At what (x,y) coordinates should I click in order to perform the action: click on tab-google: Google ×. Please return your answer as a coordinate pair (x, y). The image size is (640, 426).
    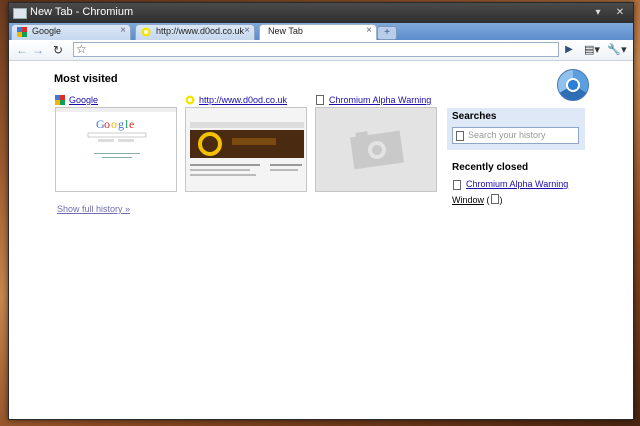
    Looking at the image, I should click on (71, 32).